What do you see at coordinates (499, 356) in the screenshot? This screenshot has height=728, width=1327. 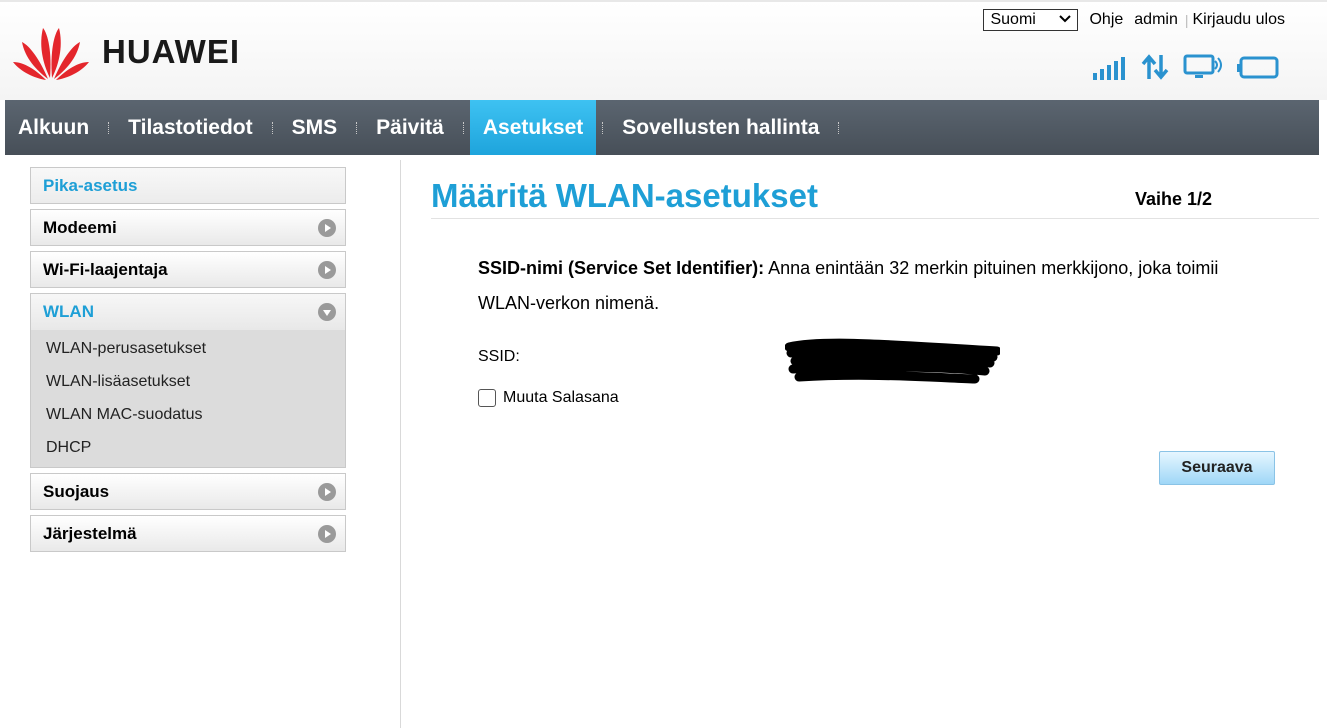 I see `ssid-label: SSID:` at bounding box center [499, 356].